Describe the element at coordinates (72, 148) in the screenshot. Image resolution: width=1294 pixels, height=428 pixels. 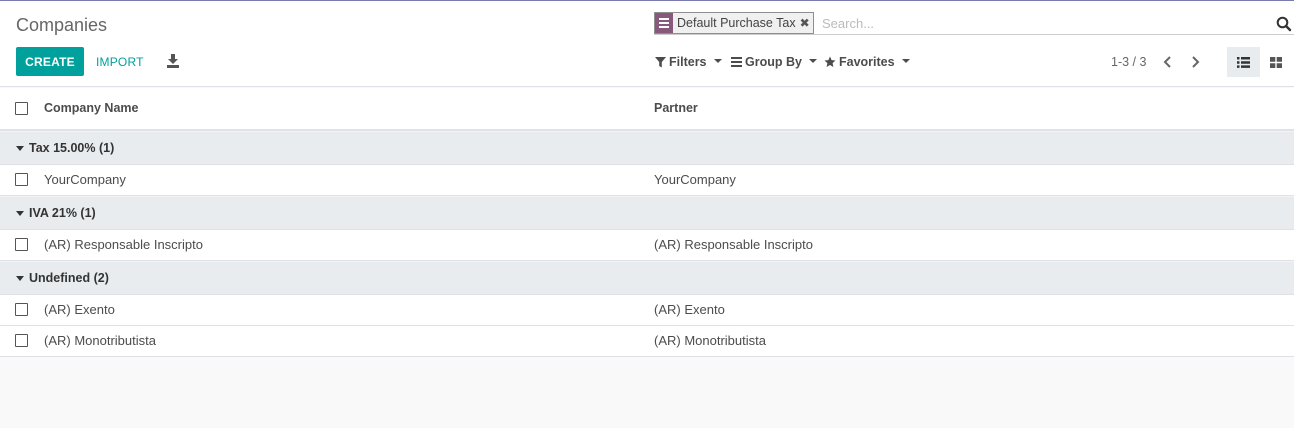
I see `group-label: Tax 15.00% (1)` at that location.